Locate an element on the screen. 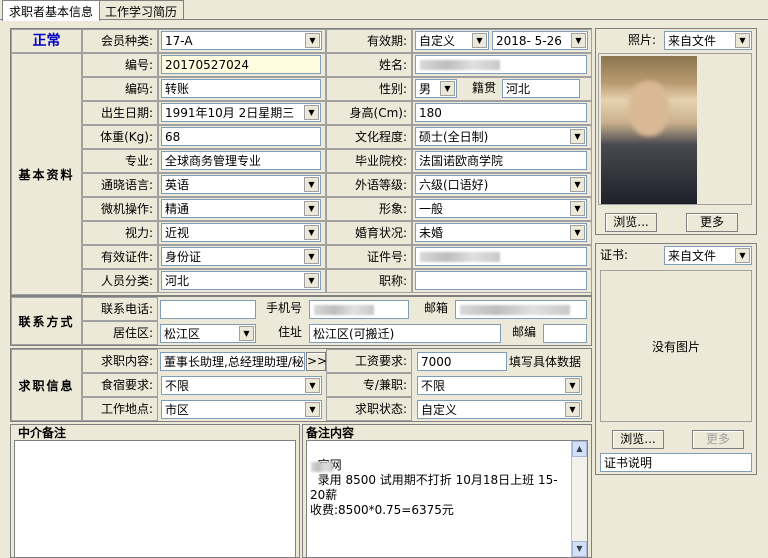 The height and width of the screenshot is (558, 768). photo-source-select: 来自文件 ▼ is located at coordinates (708, 40).